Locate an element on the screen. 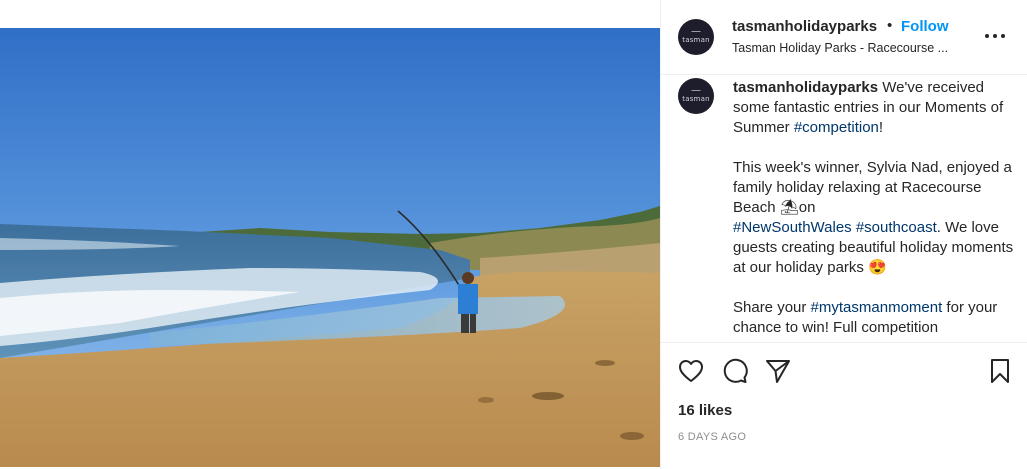  hashtag-southcoast: #southcoast is located at coordinates (896, 227).